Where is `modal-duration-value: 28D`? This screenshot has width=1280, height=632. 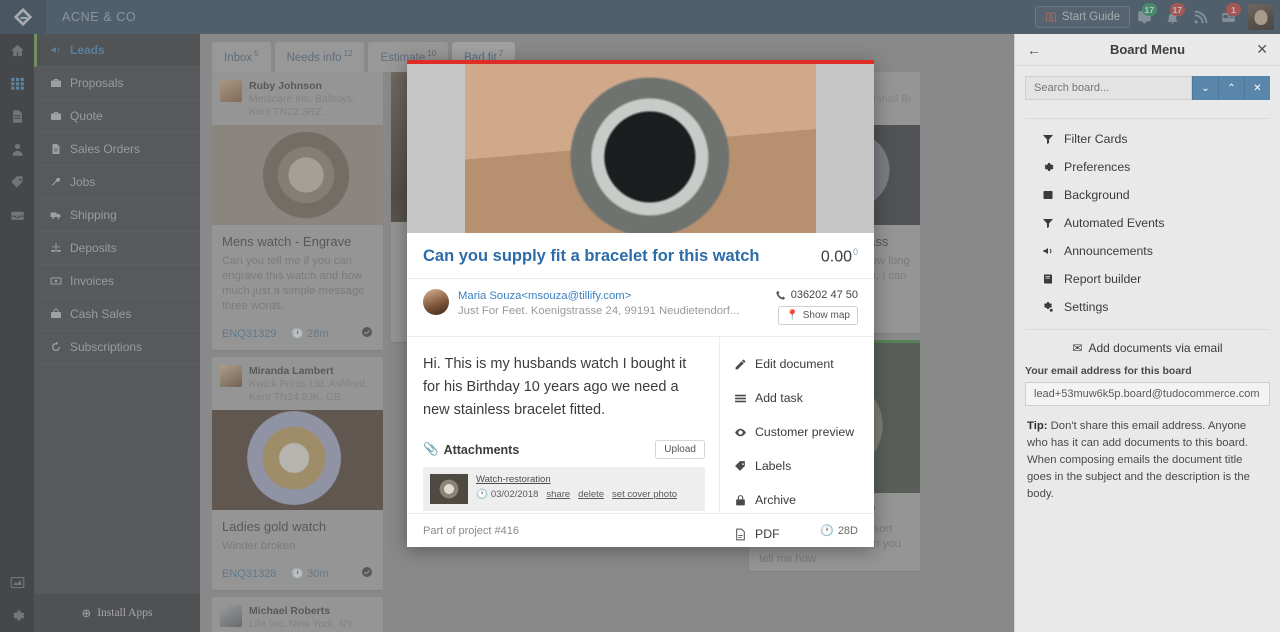 modal-duration-value: 28D is located at coordinates (847, 530).